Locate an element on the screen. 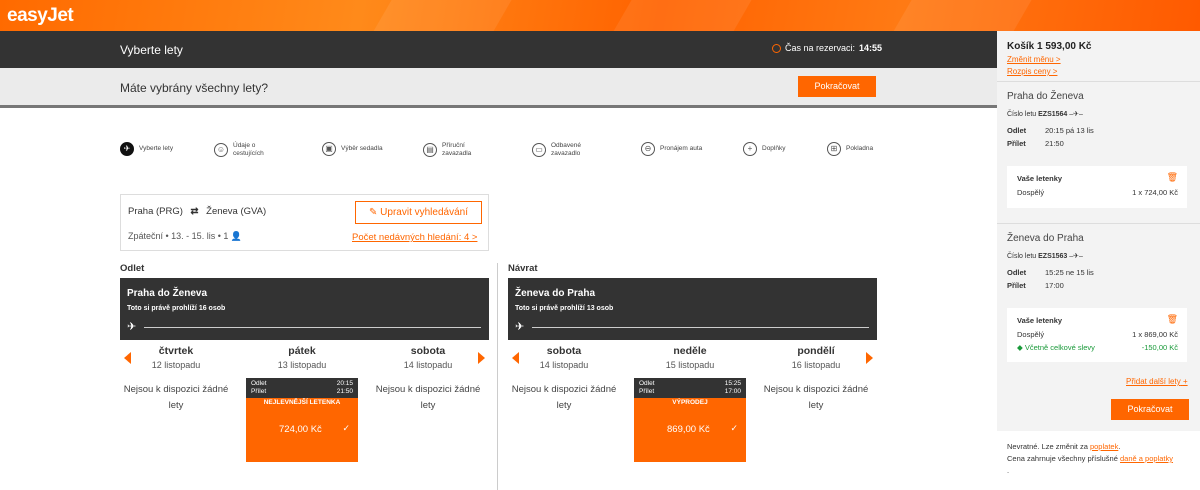  car-icon: ⊖ is located at coordinates (648, 149).